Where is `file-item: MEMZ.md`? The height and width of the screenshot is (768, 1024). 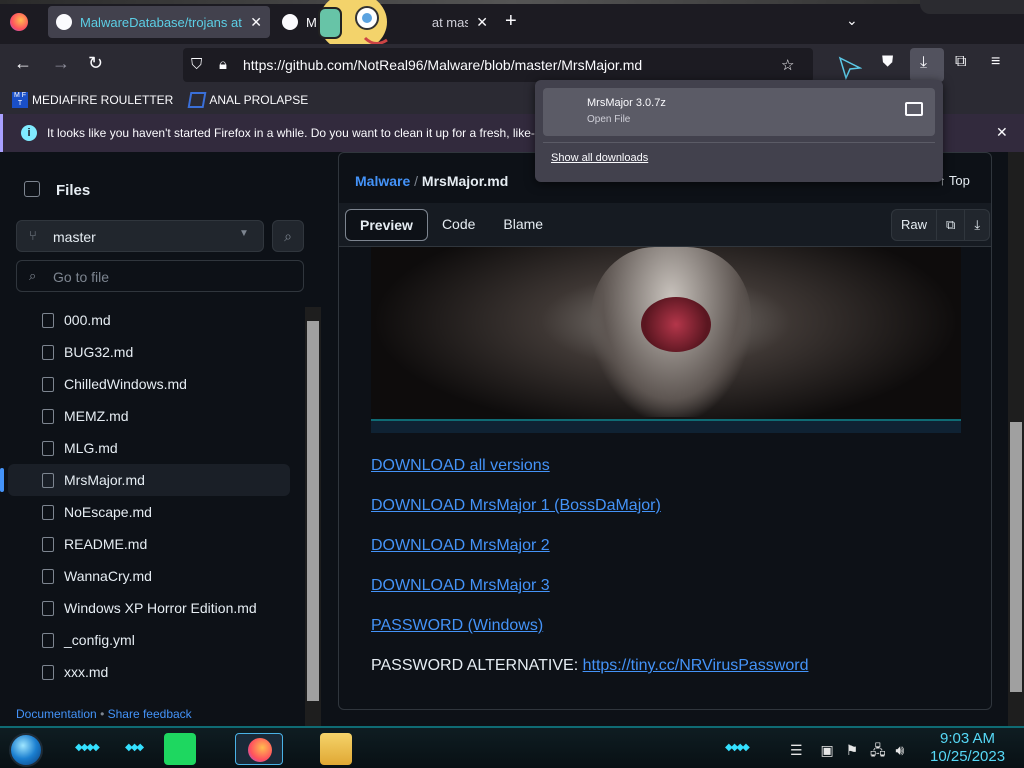 file-item: MEMZ.md is located at coordinates (149, 416).